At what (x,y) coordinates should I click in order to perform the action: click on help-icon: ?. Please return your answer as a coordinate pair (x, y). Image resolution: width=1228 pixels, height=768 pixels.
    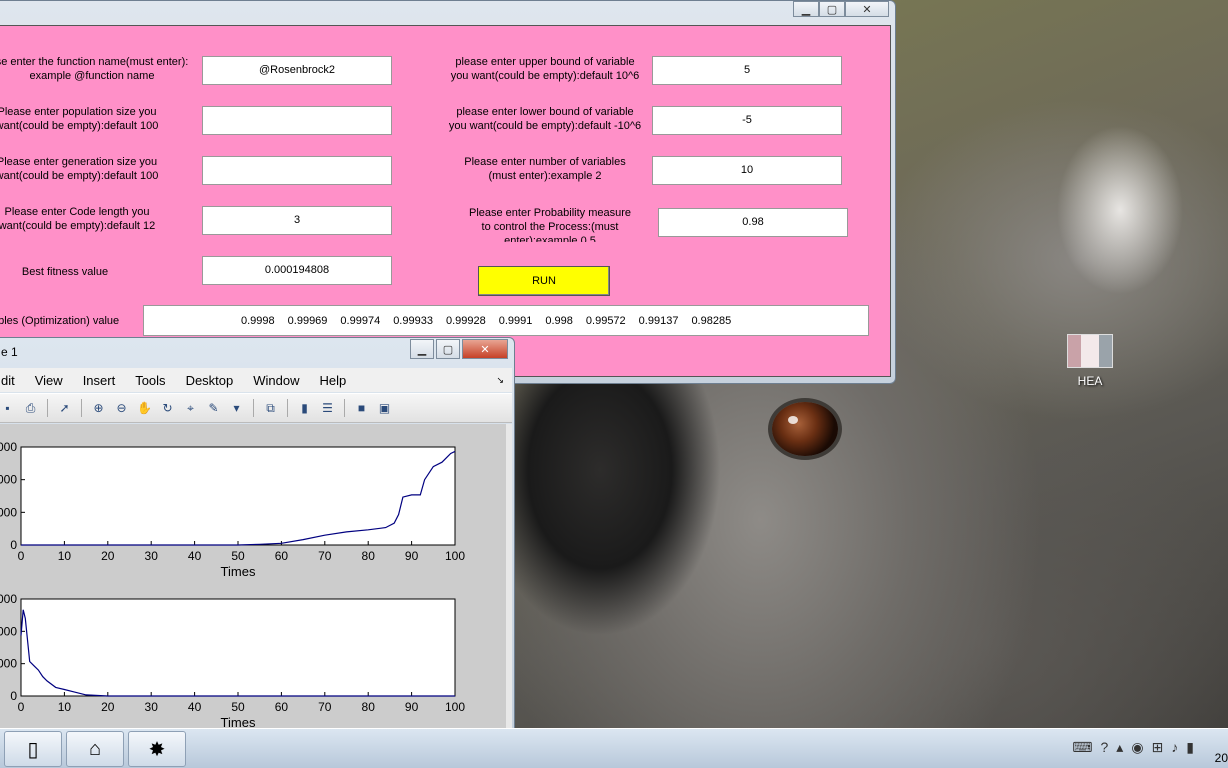
    Looking at the image, I should click on (1105, 747).